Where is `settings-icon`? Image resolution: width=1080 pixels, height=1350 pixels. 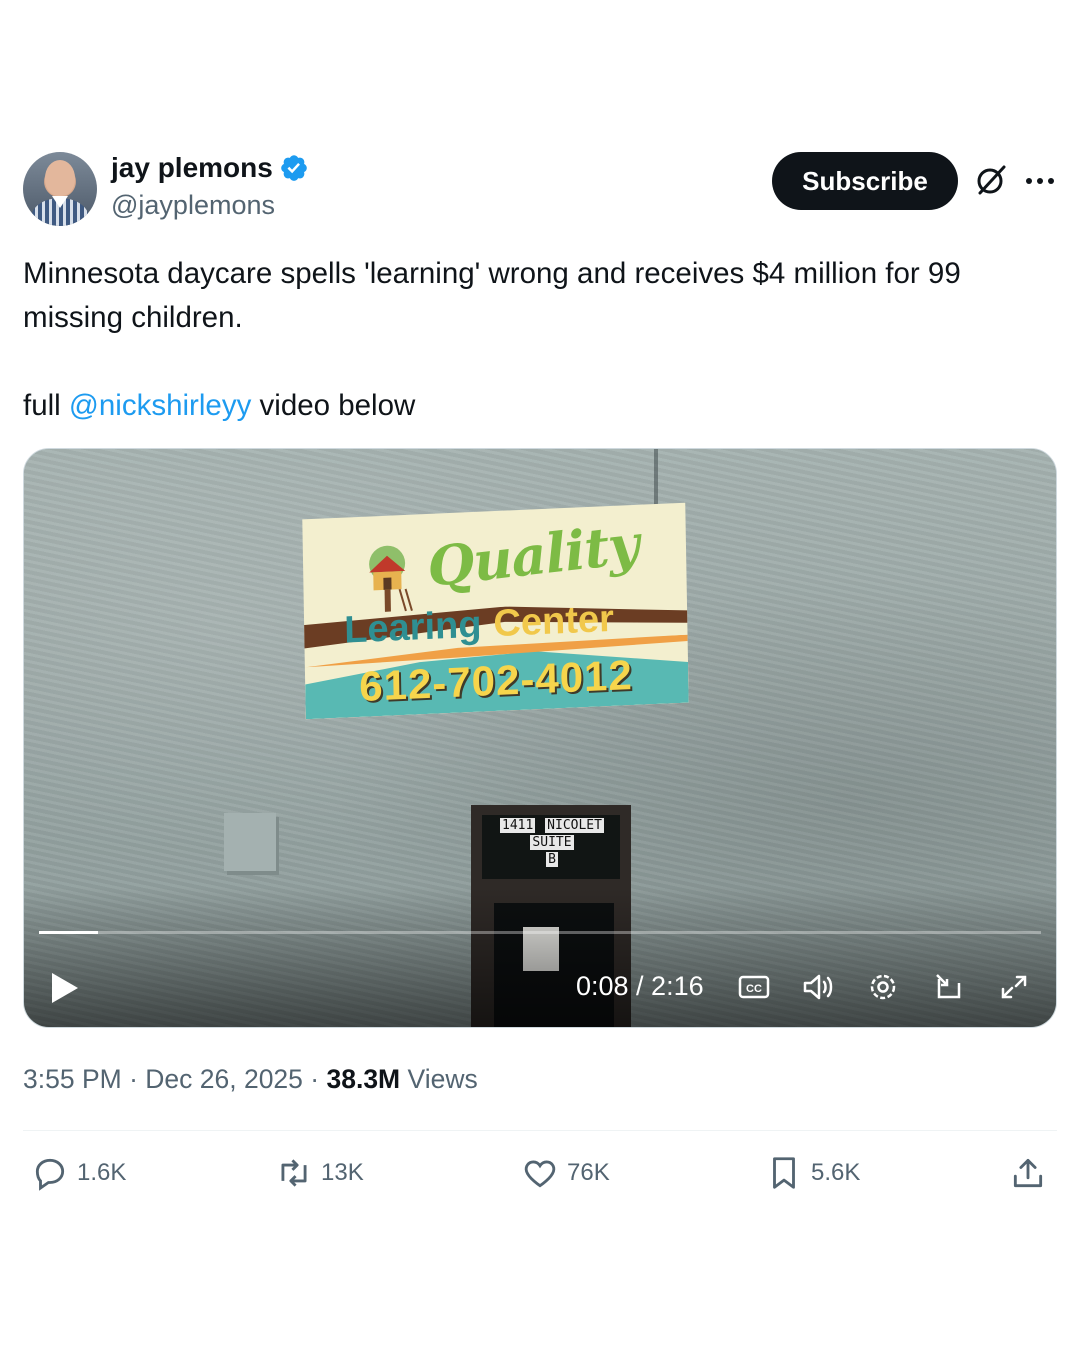
settings-icon is located at coordinates (883, 987).